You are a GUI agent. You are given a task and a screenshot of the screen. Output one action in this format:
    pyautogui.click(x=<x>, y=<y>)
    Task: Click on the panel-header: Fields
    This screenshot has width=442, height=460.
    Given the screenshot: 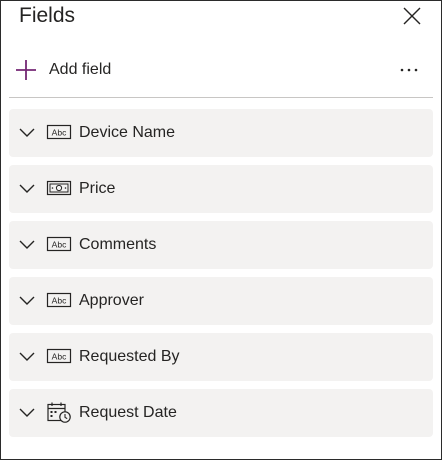 What is the action you would take?
    pyautogui.click(x=221, y=18)
    